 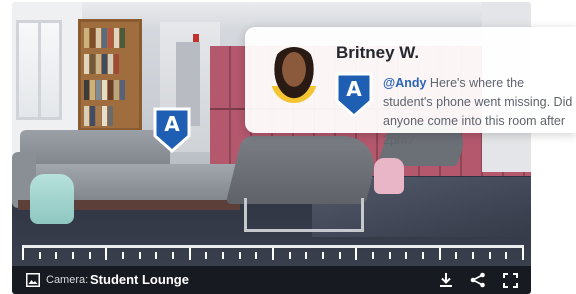 I want to click on camera-name: Student Lounge, so click(x=139, y=279).